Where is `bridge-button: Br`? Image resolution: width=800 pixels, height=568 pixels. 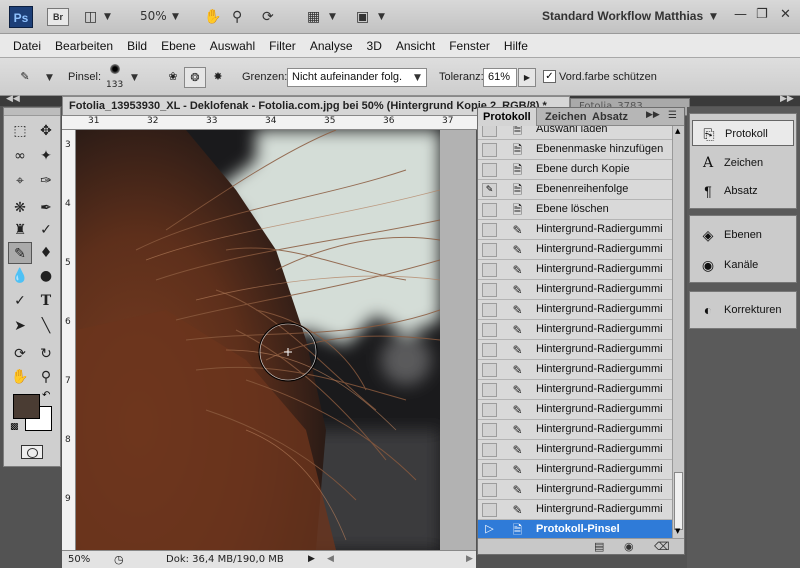
bridge-button: Br is located at coordinates (58, 17).